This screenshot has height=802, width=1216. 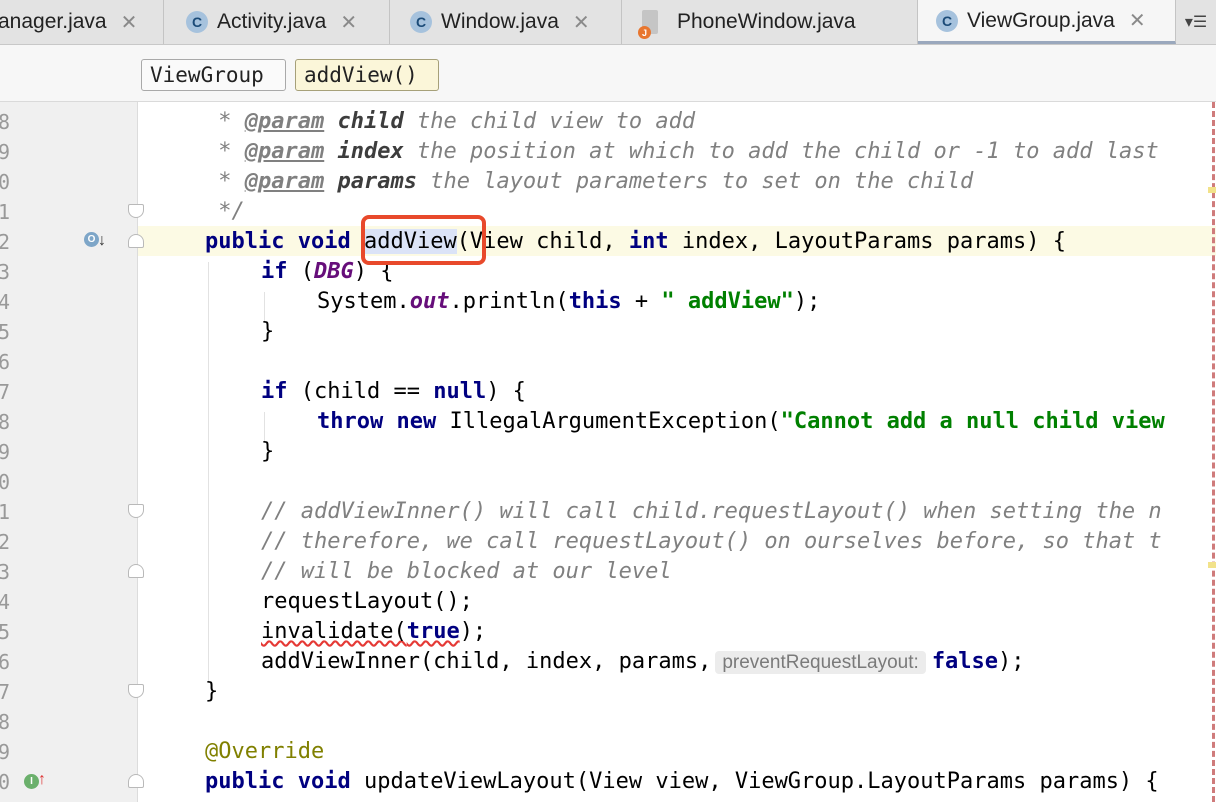 What do you see at coordinates (272, 21) in the screenshot?
I see `tab-label: Activity.java` at bounding box center [272, 21].